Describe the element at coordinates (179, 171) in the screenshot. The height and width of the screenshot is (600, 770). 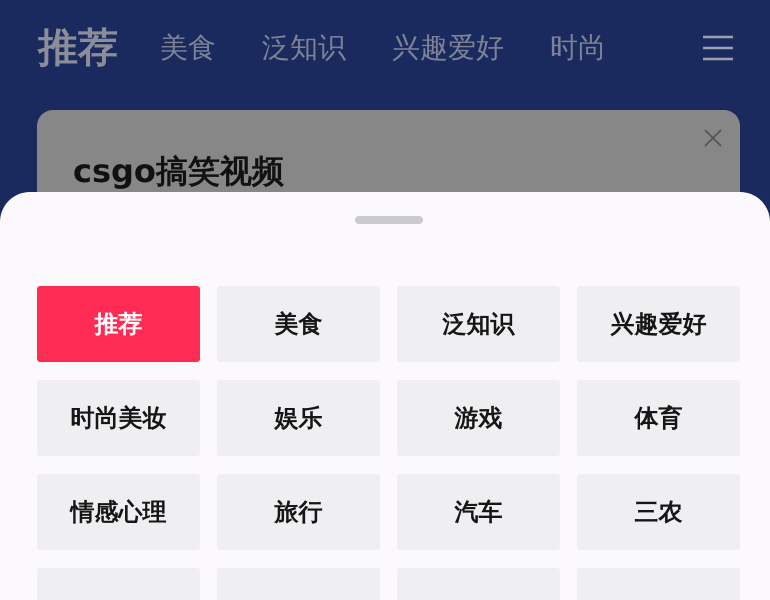
I see `video-title: csgo搞笑视频` at that location.